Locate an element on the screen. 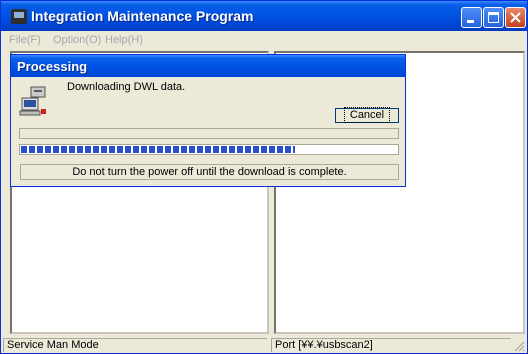 The width and height of the screenshot is (528, 354). close-icon is located at coordinates (515, 17).